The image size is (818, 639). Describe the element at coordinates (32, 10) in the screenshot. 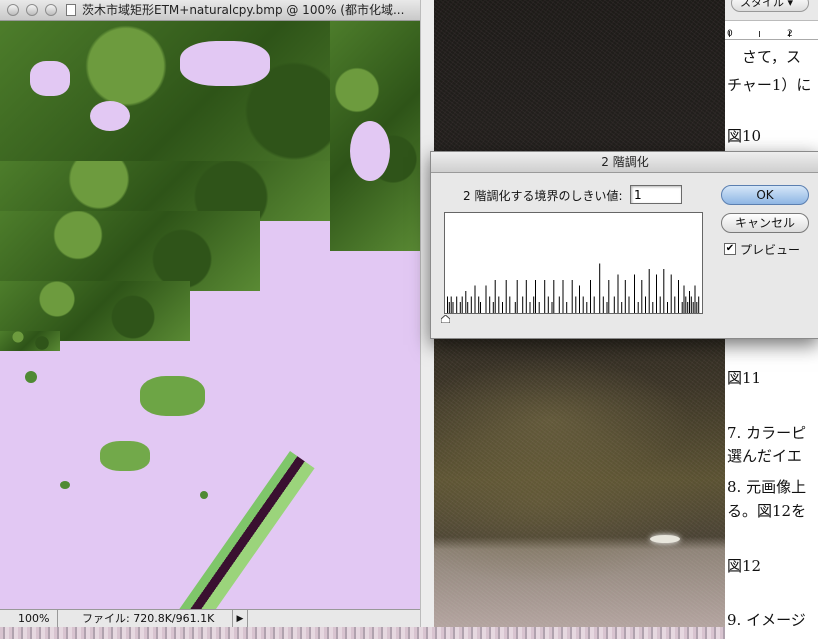

I see `minimize-window-icon` at that location.